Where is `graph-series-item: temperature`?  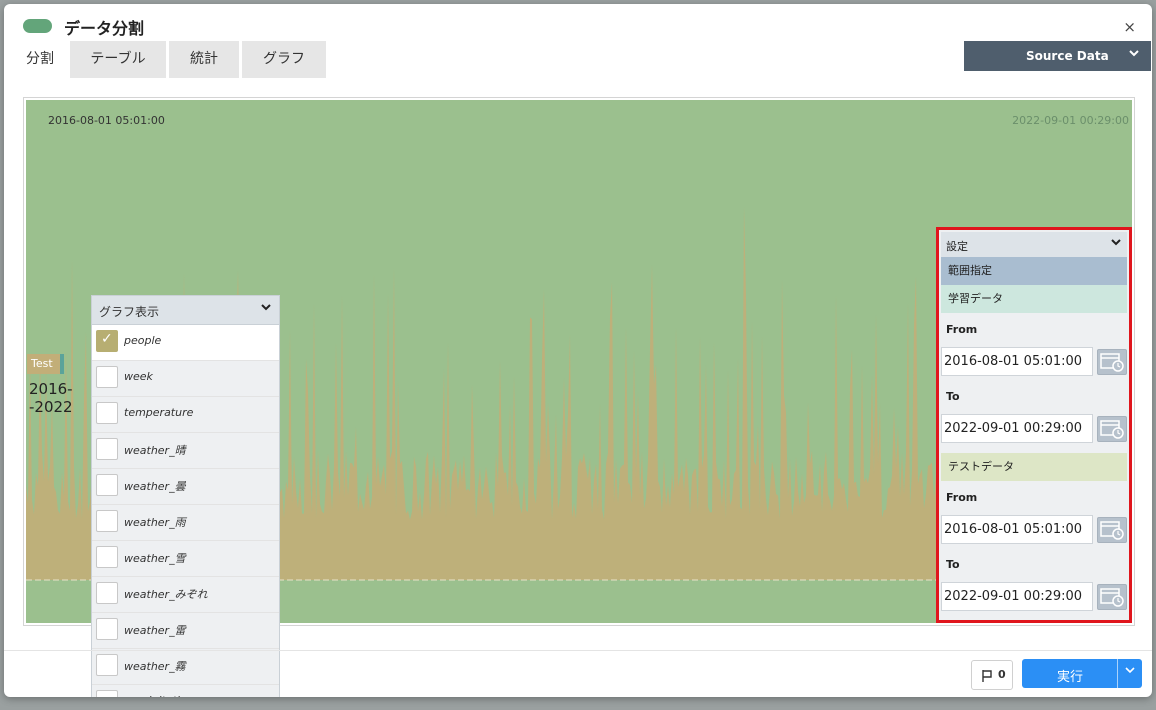 graph-series-item: temperature is located at coordinates (185, 415).